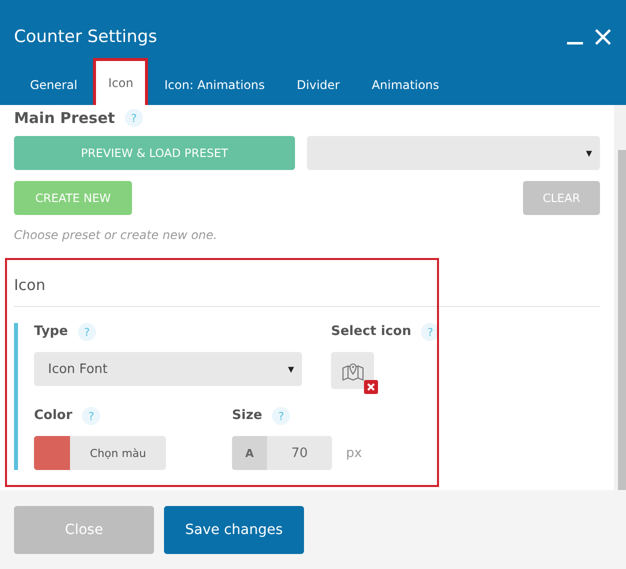 The width and height of the screenshot is (626, 569). Describe the element at coordinates (64, 118) in the screenshot. I see `section-heading: Main Preset` at that location.